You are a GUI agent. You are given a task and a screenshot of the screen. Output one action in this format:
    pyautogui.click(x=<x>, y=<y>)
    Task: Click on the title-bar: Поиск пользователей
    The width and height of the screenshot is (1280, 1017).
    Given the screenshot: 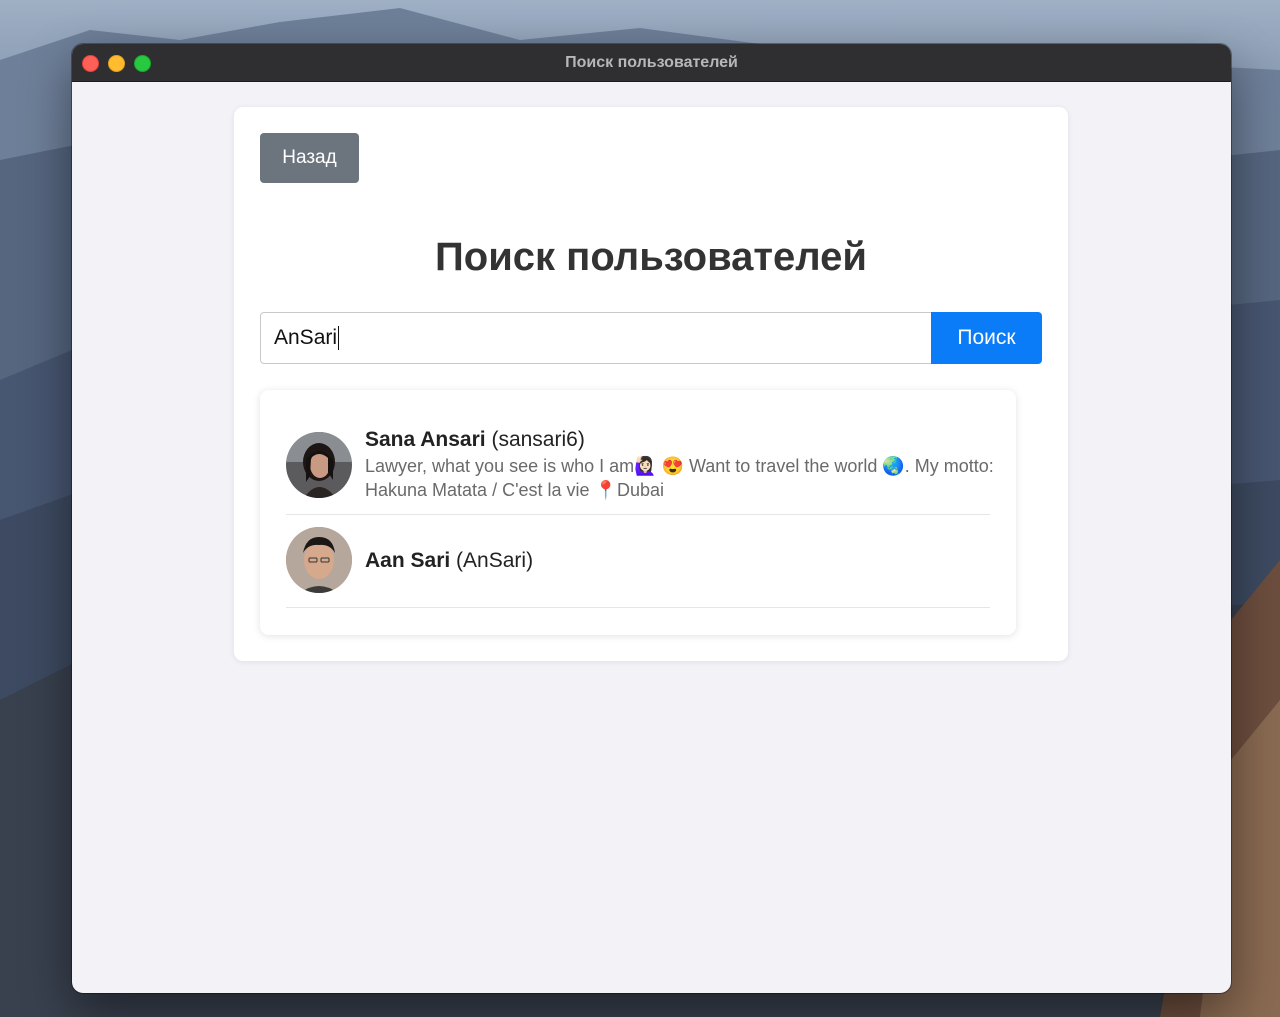 What is the action you would take?
    pyautogui.click(x=651, y=63)
    